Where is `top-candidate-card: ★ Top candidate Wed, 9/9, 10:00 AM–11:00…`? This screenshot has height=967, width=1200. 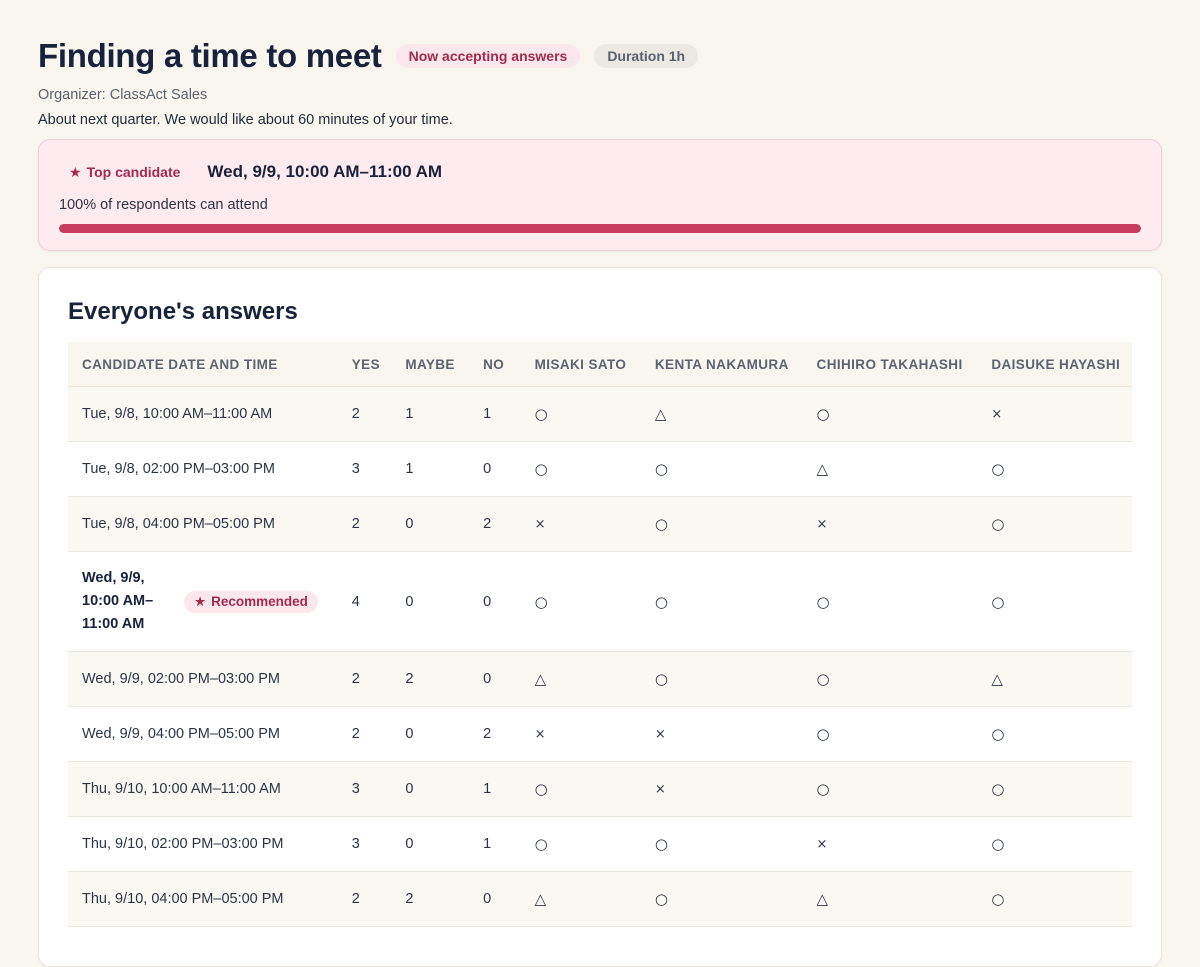
top-candidate-card: ★ Top candidate Wed, 9/9, 10:00 AM–11:00… is located at coordinates (600, 195).